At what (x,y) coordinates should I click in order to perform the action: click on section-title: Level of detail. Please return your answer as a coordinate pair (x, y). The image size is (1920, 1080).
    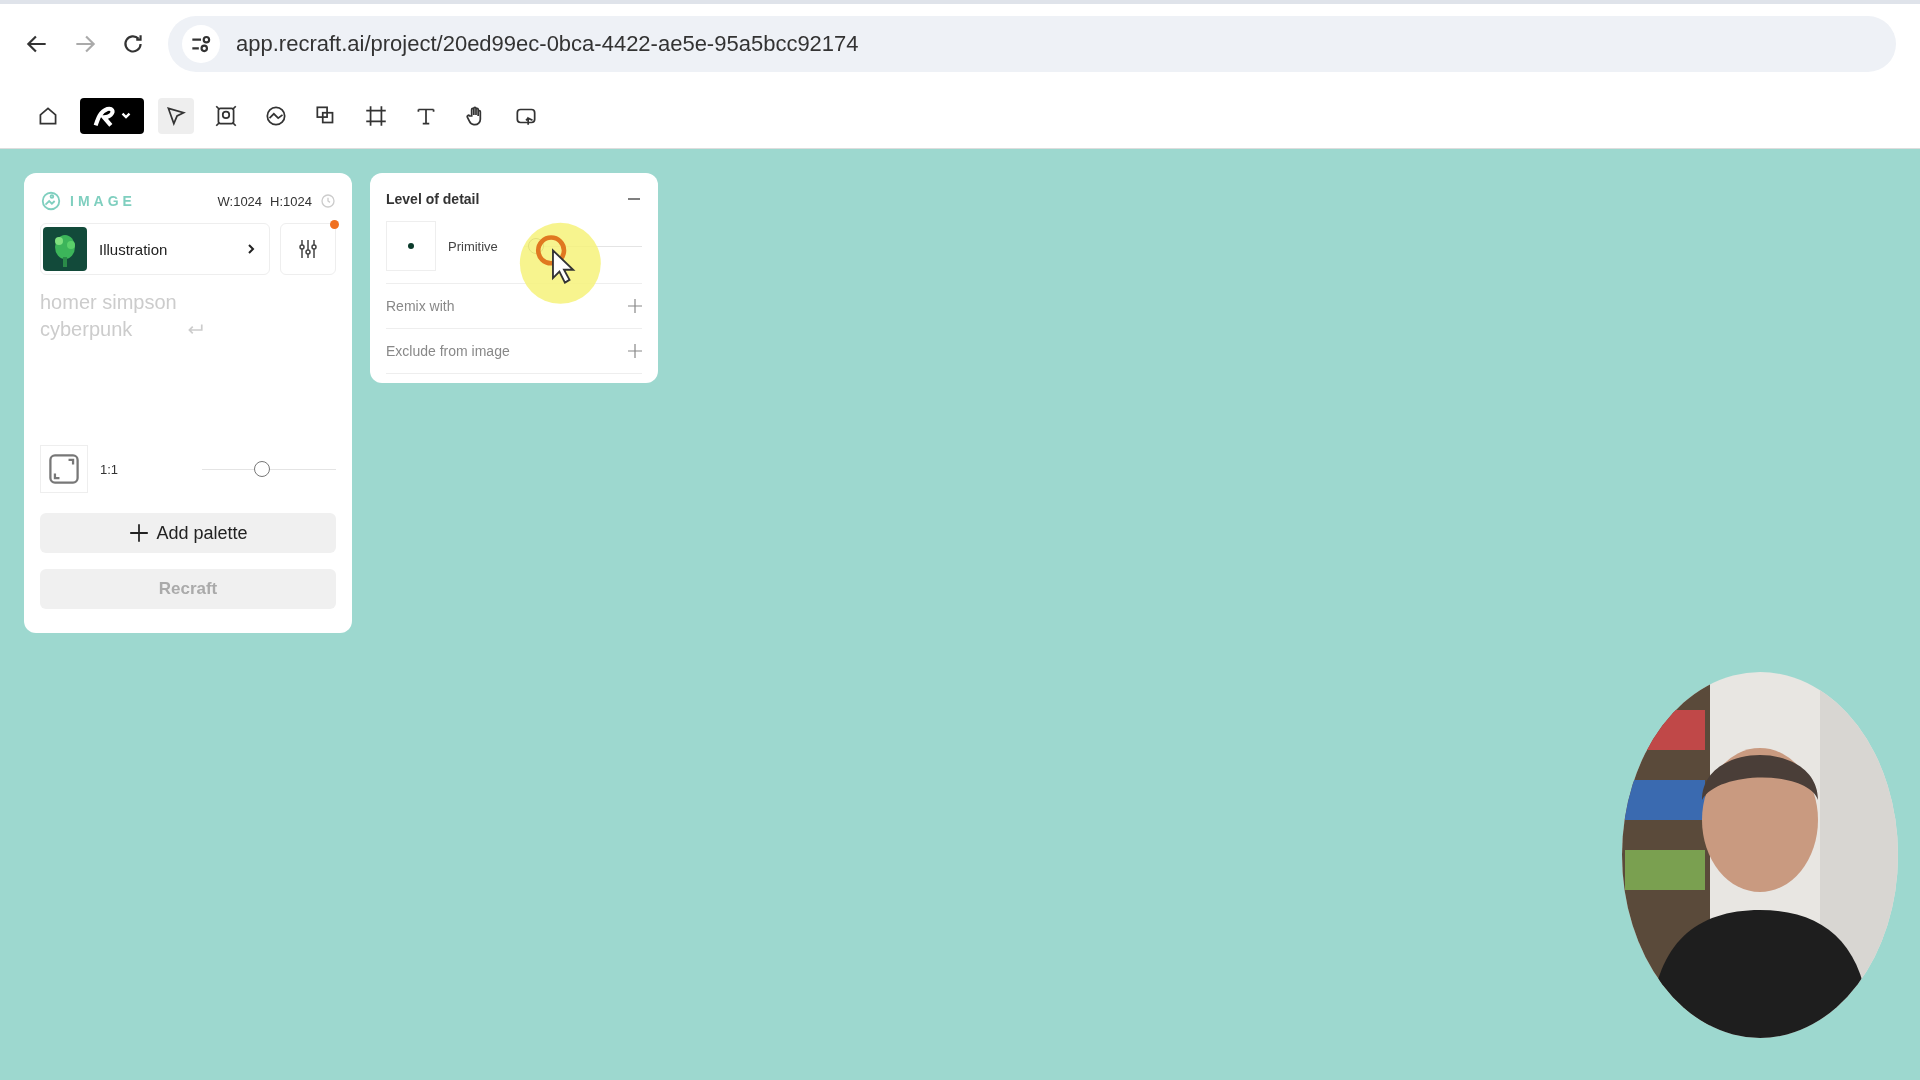
    Looking at the image, I should click on (433, 199).